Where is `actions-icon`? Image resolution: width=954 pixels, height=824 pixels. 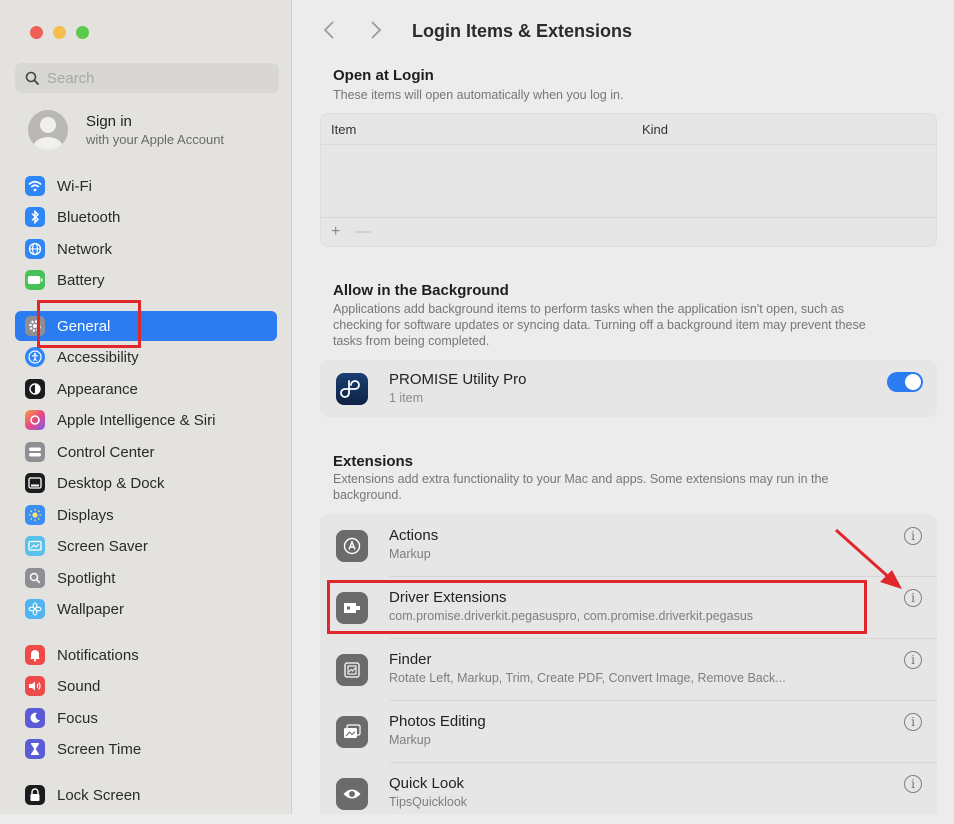 actions-icon is located at coordinates (352, 546).